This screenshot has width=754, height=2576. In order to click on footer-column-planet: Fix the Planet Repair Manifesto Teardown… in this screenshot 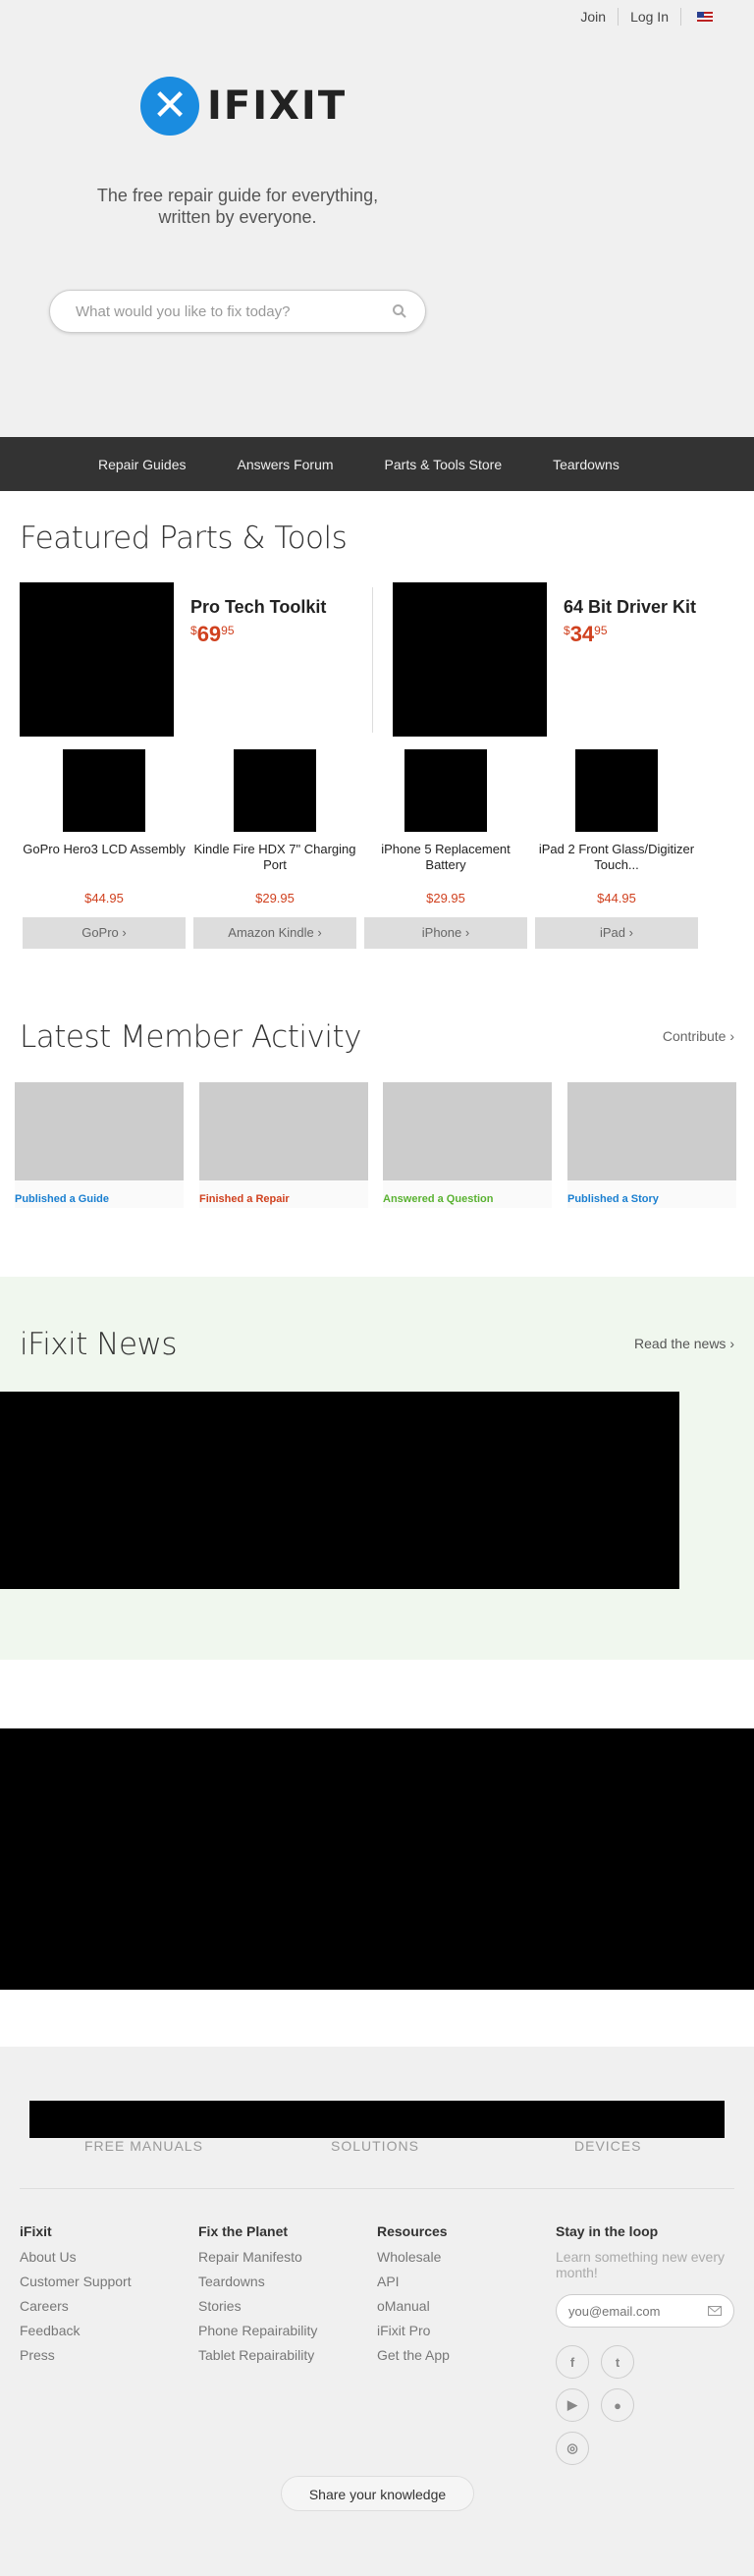, I will do `click(257, 2297)`.